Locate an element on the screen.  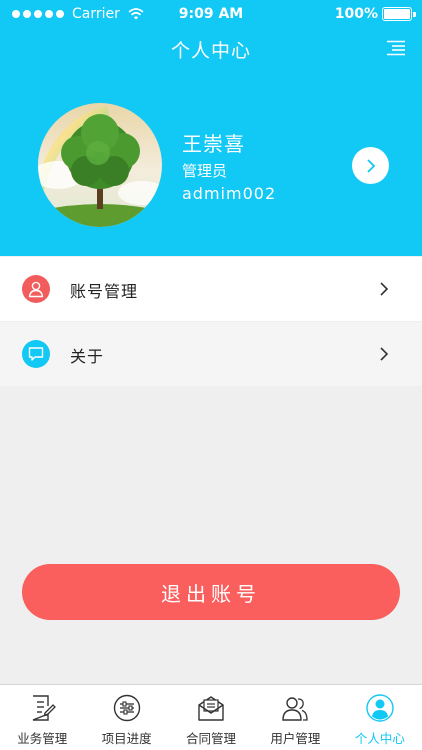
tab-label: 用户管理 is located at coordinates (295, 738).